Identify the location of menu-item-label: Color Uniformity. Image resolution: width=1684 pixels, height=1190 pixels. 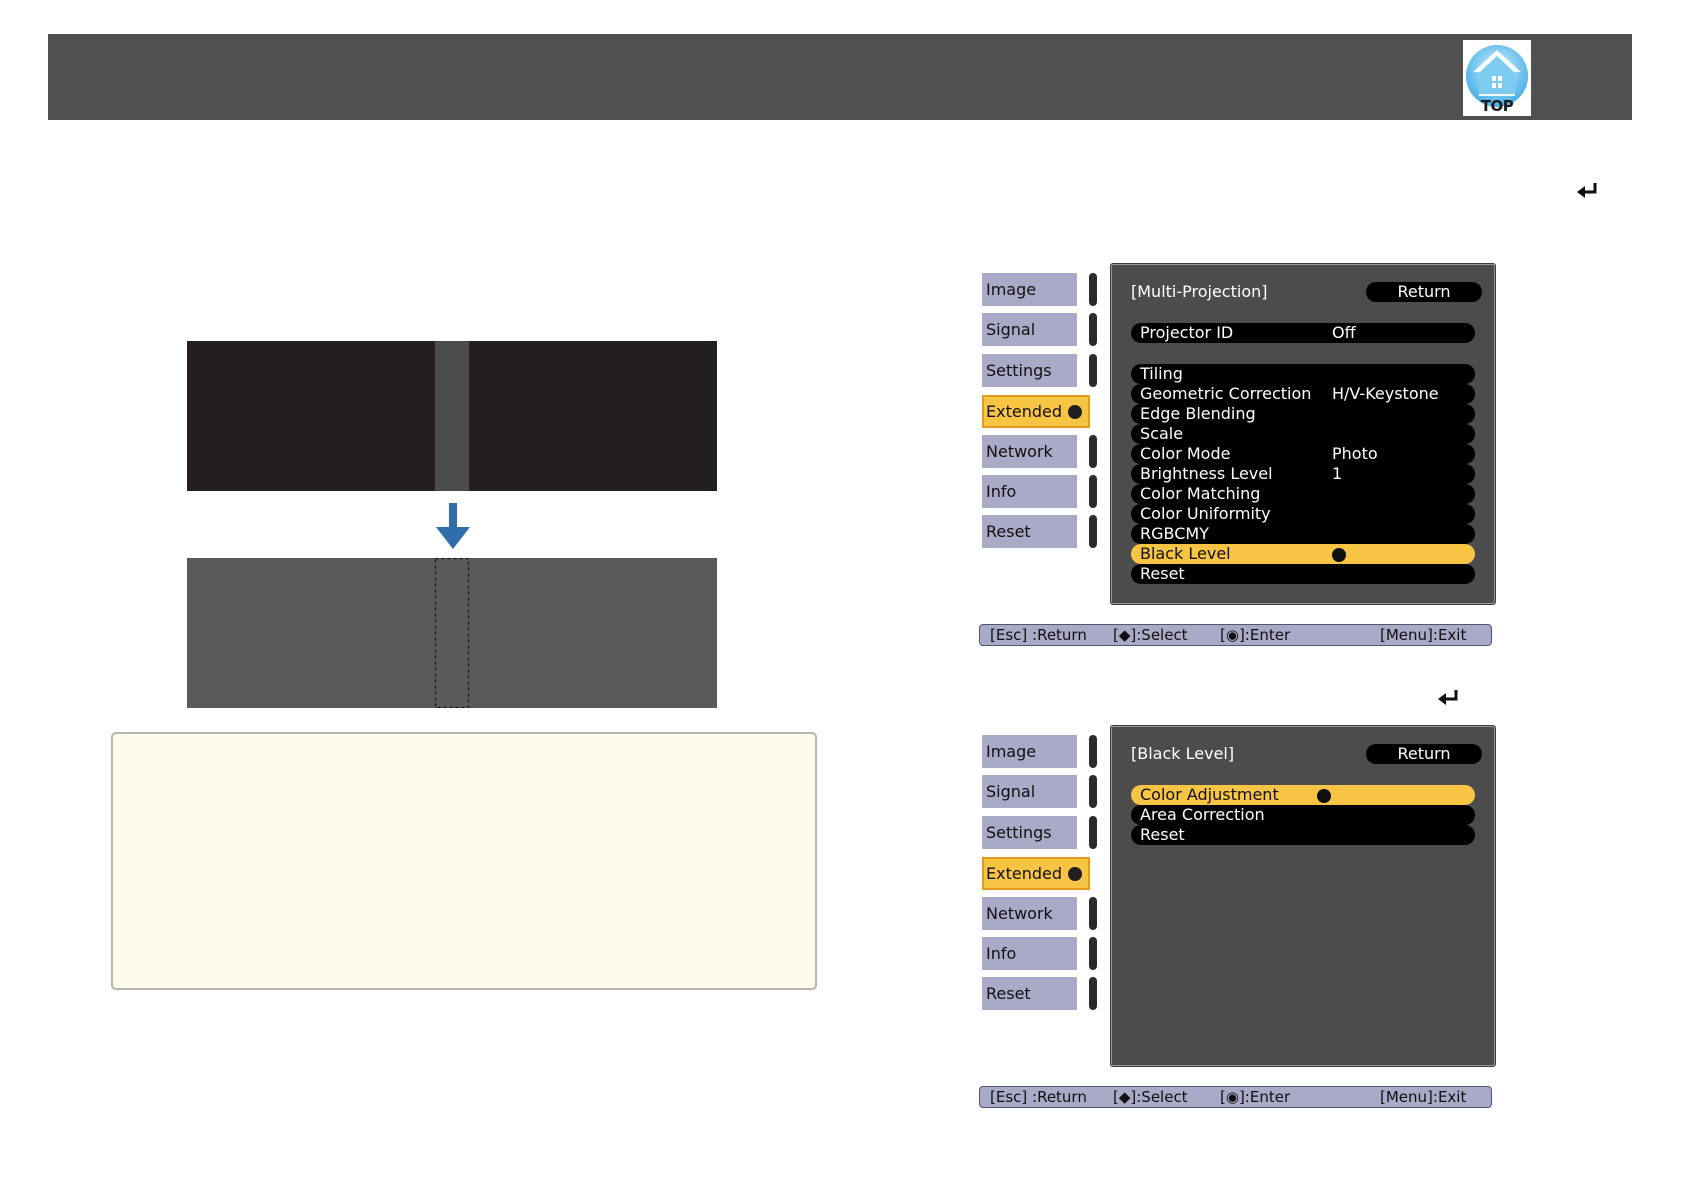
(1205, 513).